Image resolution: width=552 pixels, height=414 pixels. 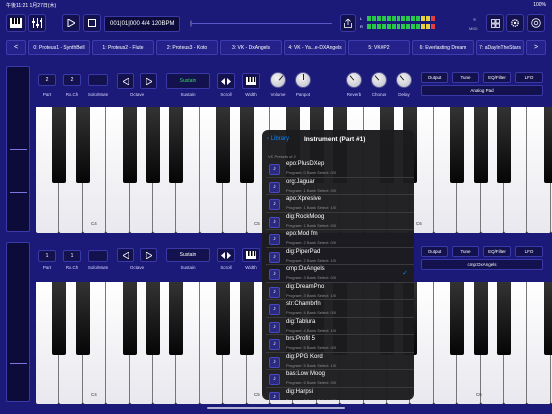 I want to click on grid-icon, so click(x=495, y=23).